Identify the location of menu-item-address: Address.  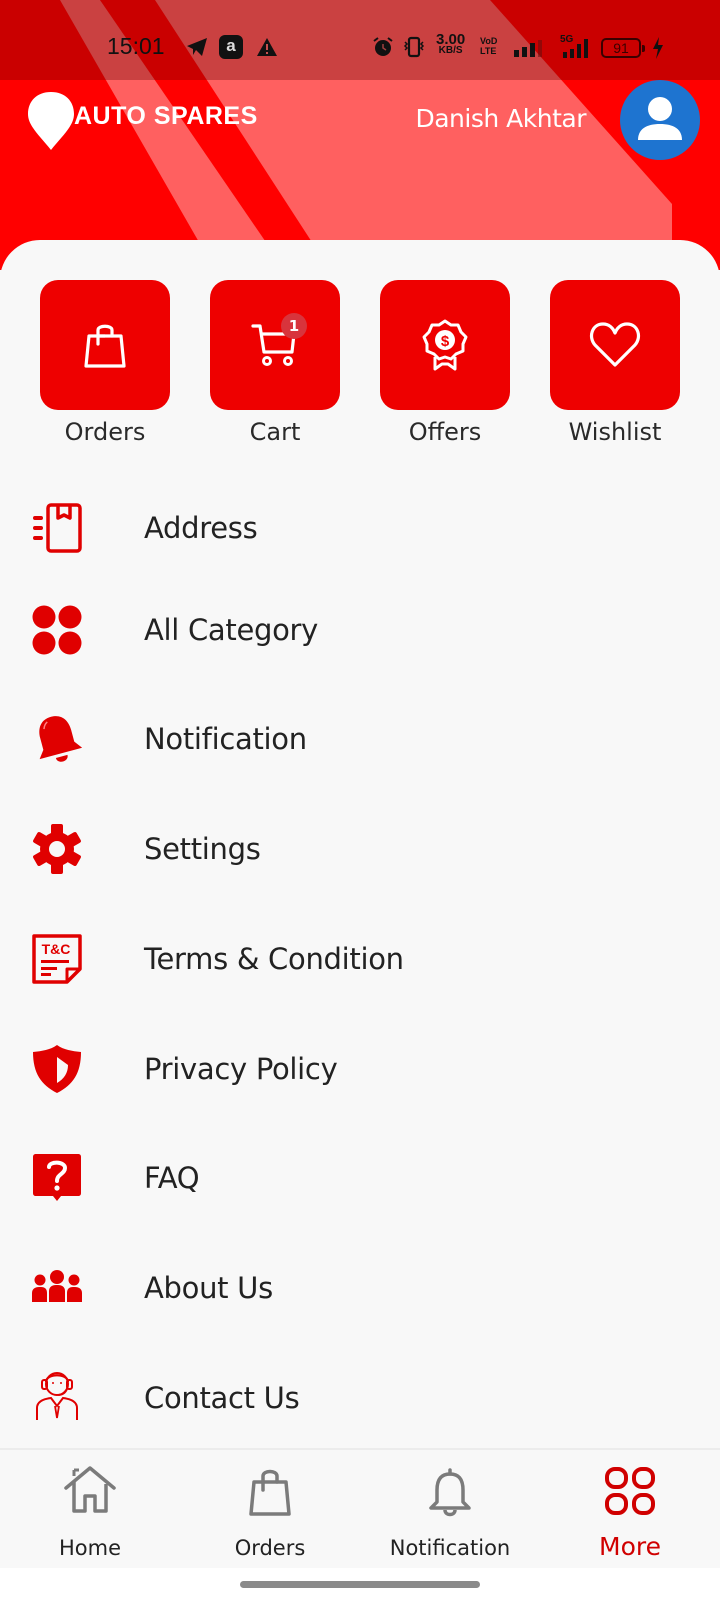
(360, 528).